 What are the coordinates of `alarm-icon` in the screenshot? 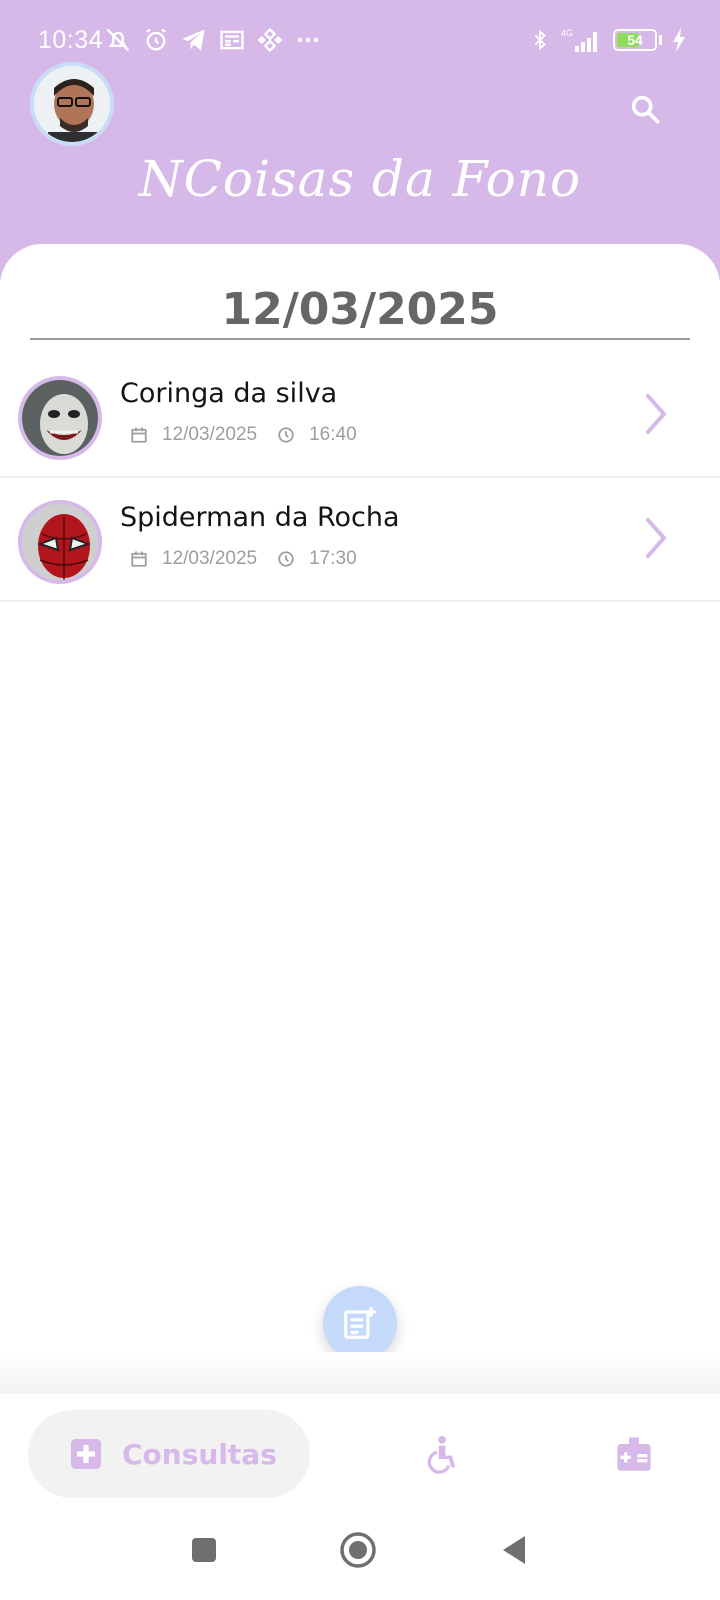 It's located at (156, 39).